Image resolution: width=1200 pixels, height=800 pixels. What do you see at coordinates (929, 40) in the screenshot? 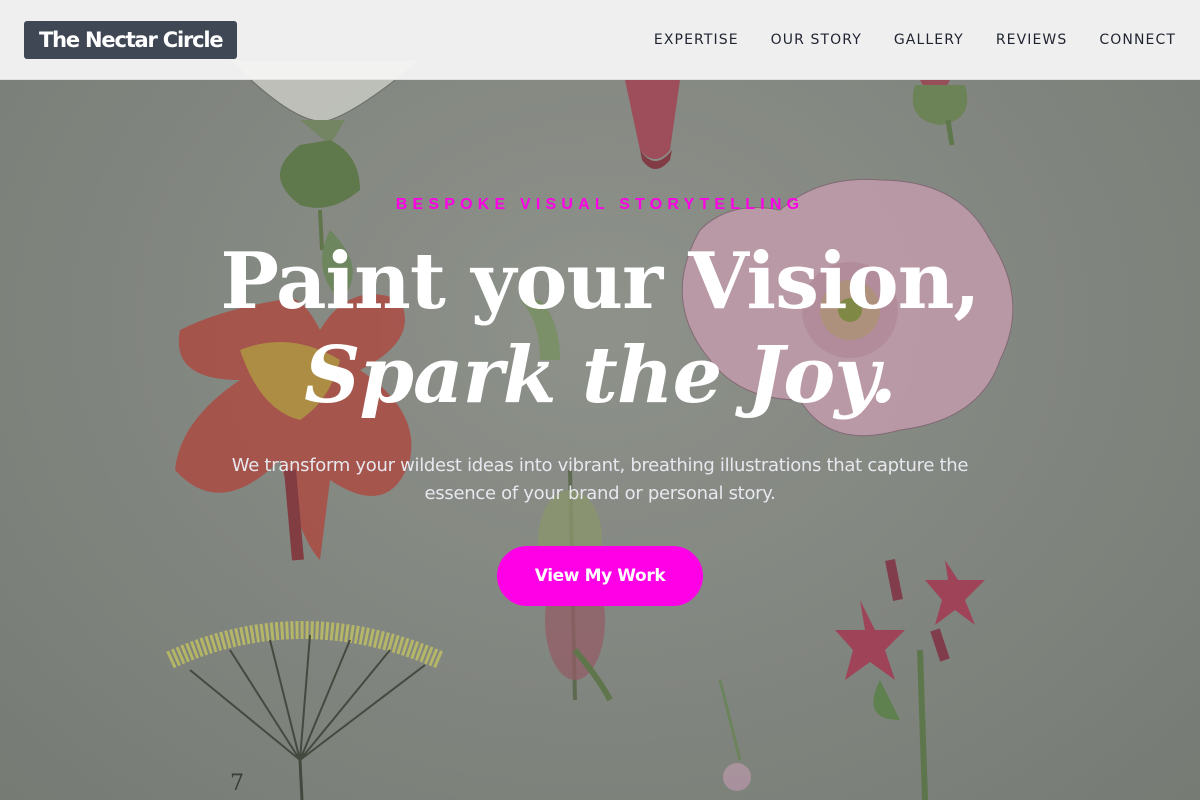
I see `nav-item-gallery: GALLERY` at bounding box center [929, 40].